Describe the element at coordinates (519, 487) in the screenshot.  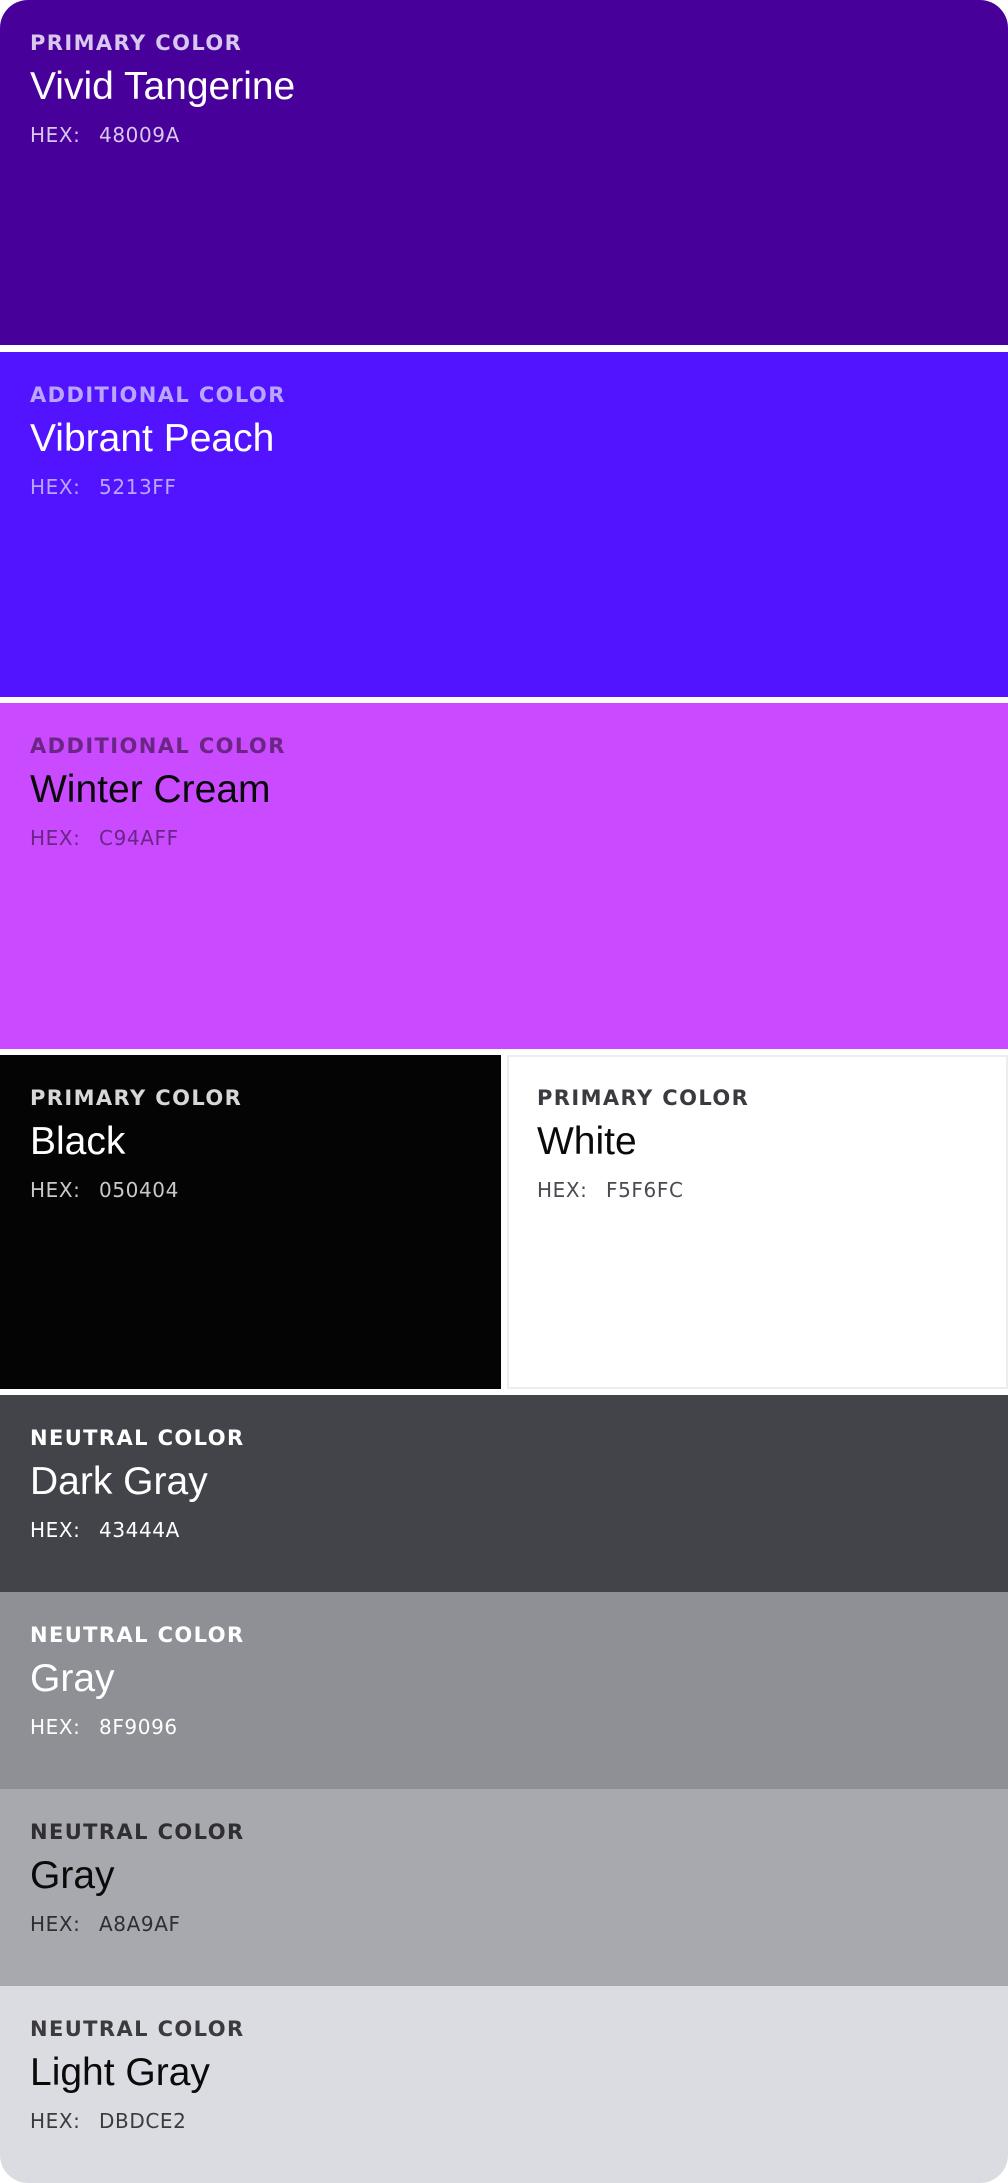
I see `swatch-hex: HEX: 5213FF` at that location.